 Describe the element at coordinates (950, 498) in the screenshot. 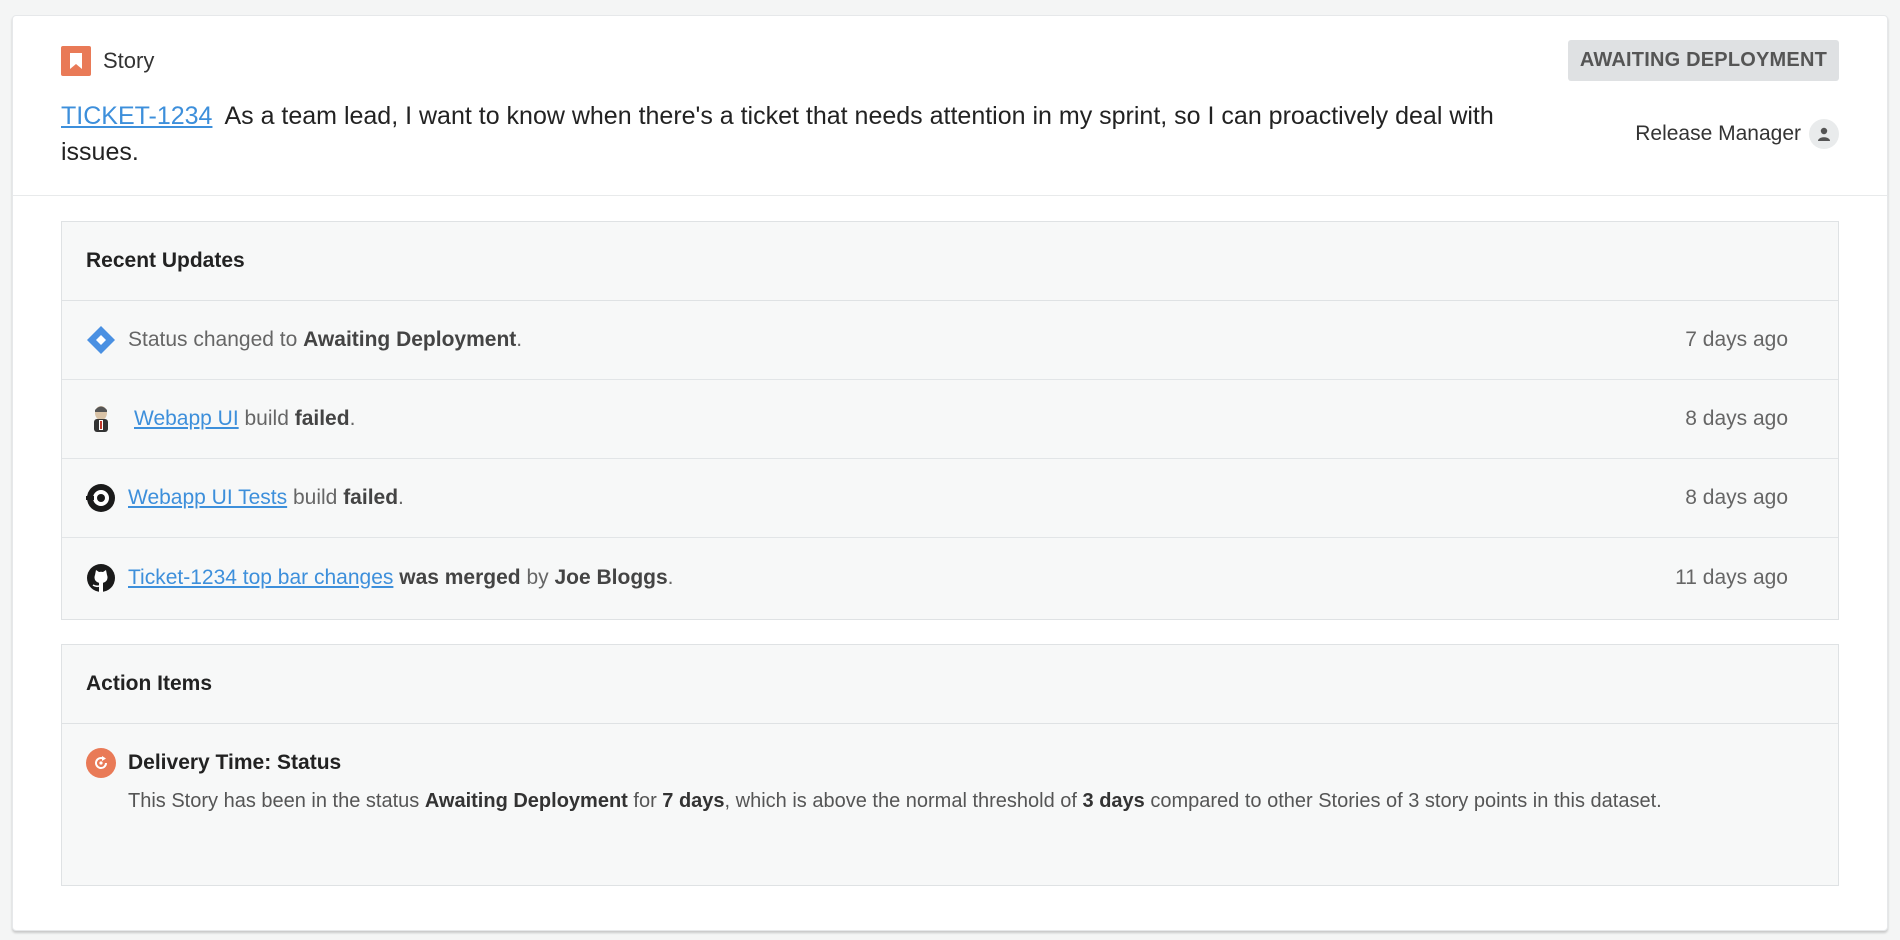

I see `update-row: Webapp UI Tests build failed. 8 days ago` at that location.